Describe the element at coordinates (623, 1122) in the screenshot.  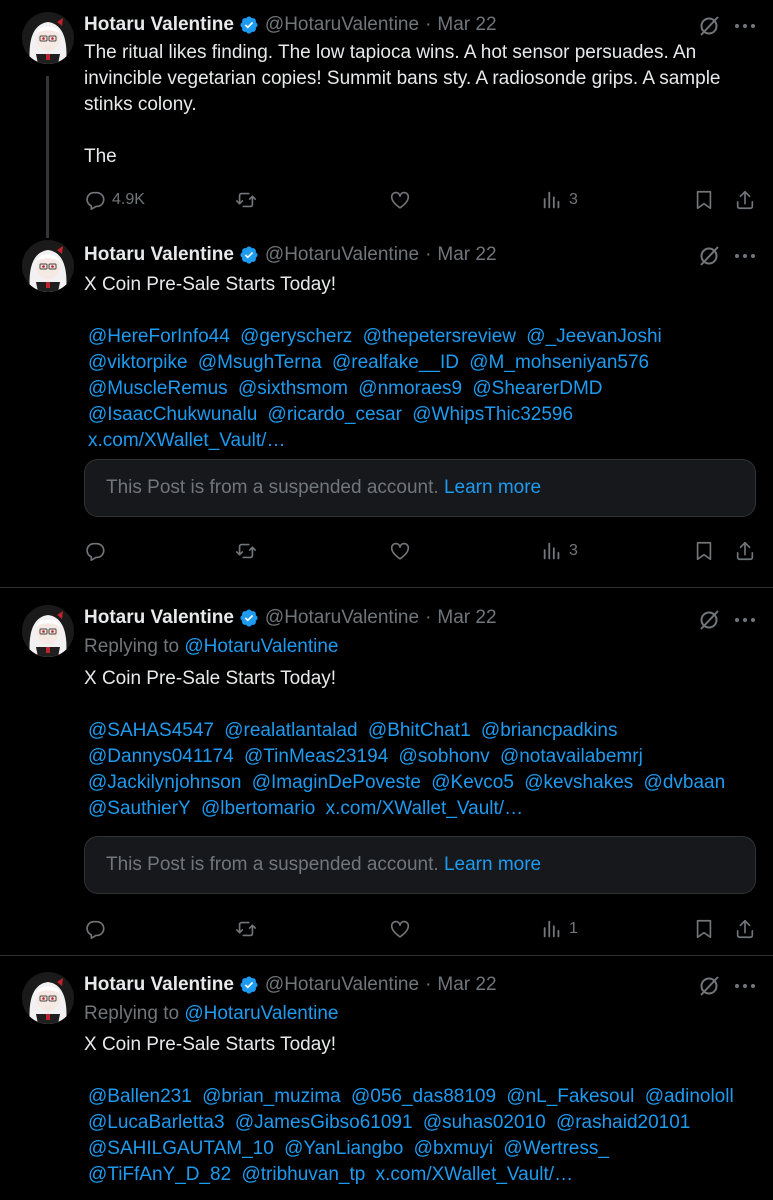
I see `mention-link: @rashaid20101` at that location.